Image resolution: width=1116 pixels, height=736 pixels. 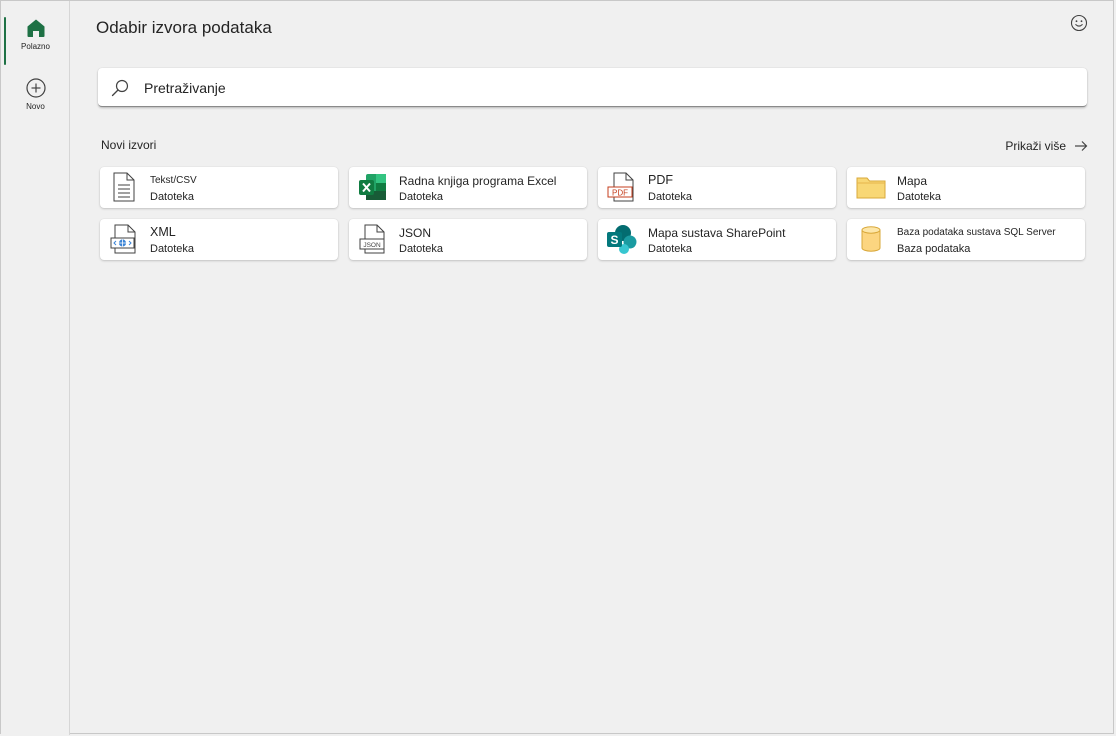 What do you see at coordinates (622, 239) in the screenshot?
I see `sharepoint-icon: S` at bounding box center [622, 239].